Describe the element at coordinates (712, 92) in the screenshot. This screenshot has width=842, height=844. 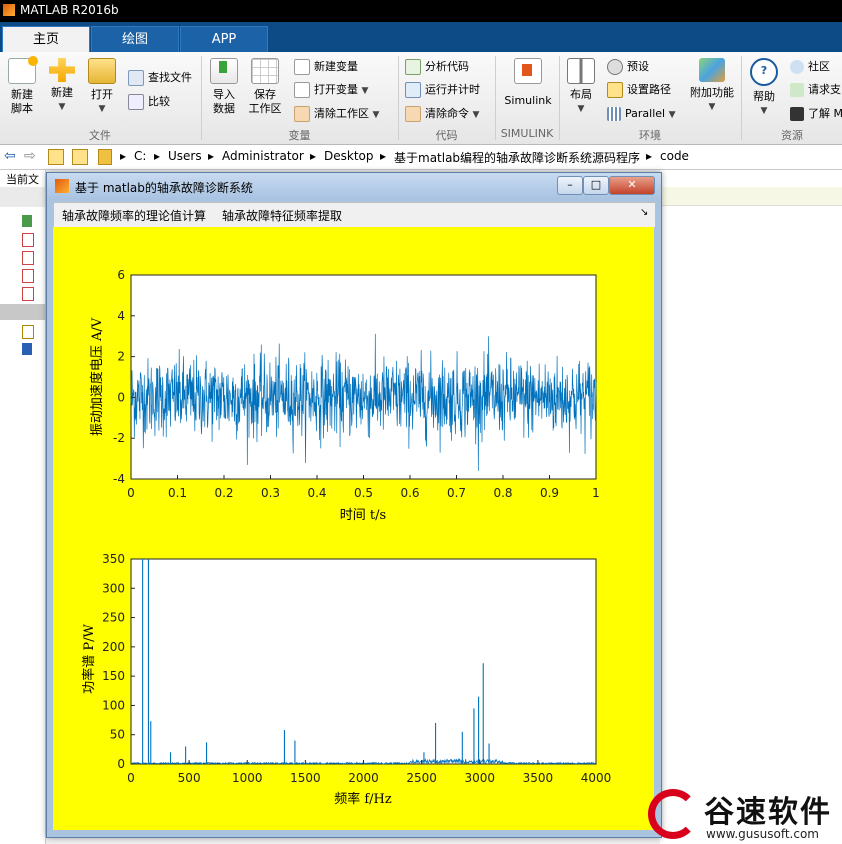
I see `addons-label: 附加功能` at that location.